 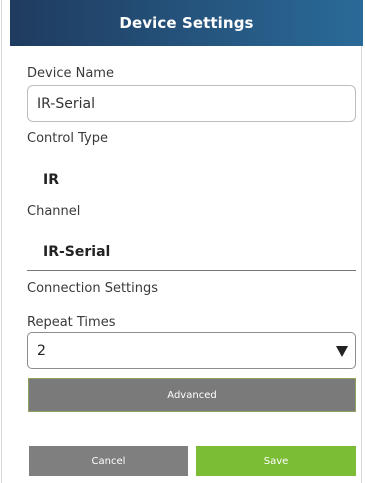 I want to click on advanced-button: Advanced, so click(x=192, y=395).